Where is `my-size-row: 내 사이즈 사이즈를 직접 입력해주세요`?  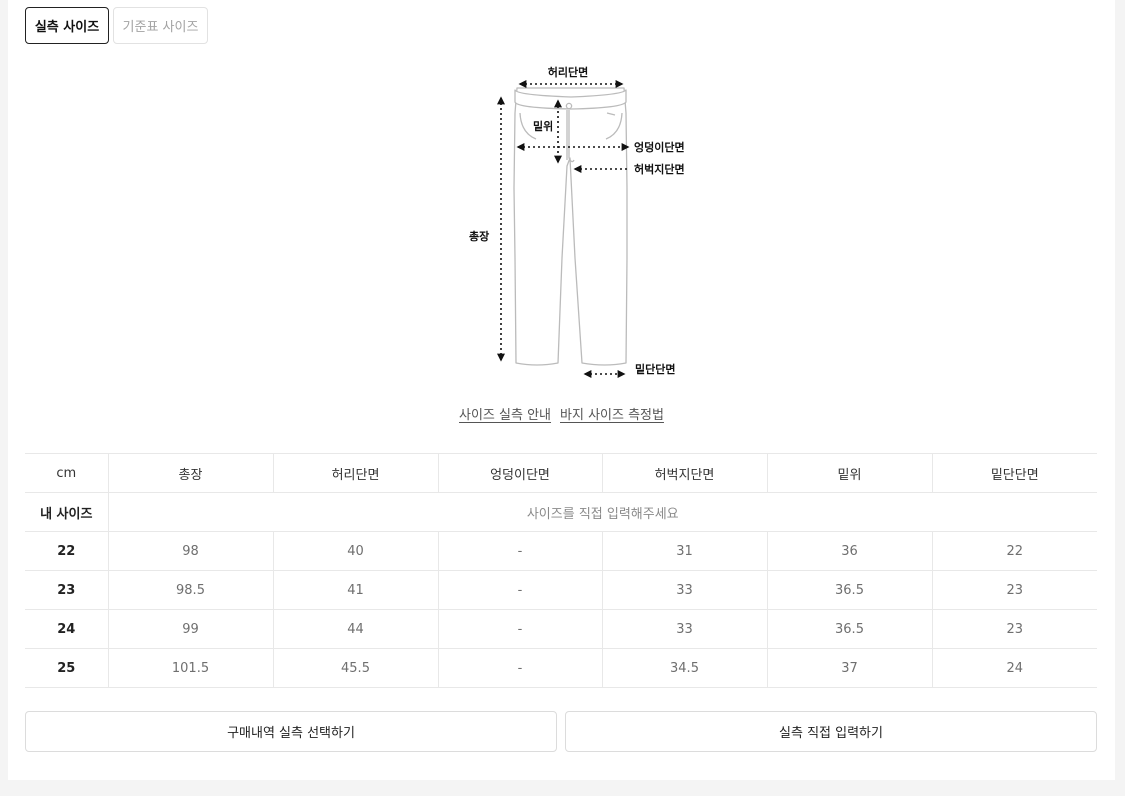
my-size-row: 내 사이즈 사이즈를 직접 입력해주세요 is located at coordinates (561, 512).